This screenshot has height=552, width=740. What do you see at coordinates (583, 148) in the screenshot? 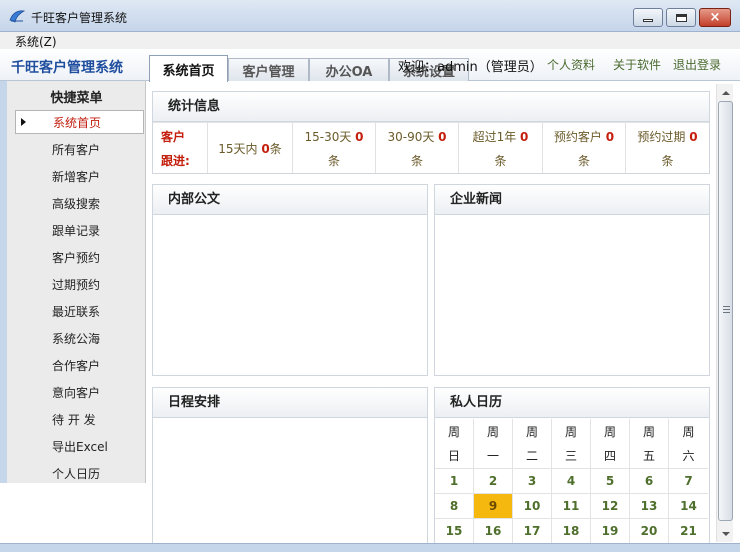
I see `stat-appointment-customers: 预约客户 0 条` at bounding box center [583, 148].